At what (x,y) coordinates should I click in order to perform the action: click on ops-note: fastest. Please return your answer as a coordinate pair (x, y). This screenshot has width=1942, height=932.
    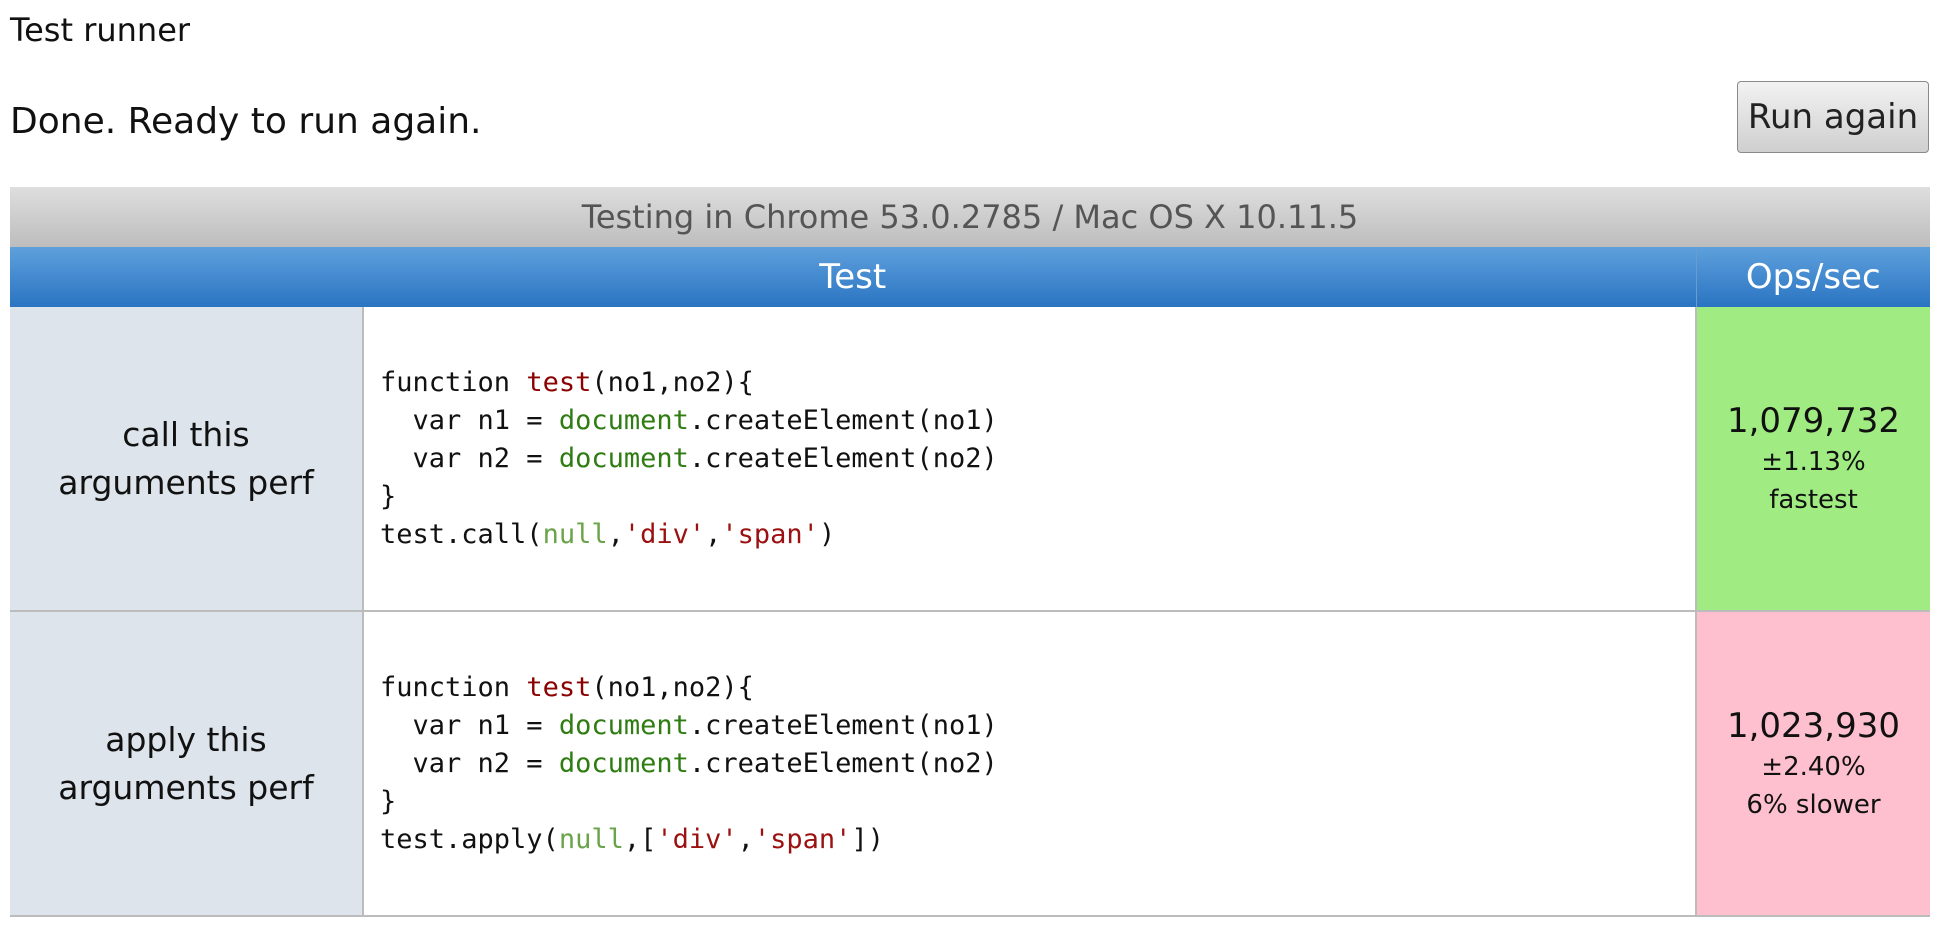
    Looking at the image, I should click on (1813, 499).